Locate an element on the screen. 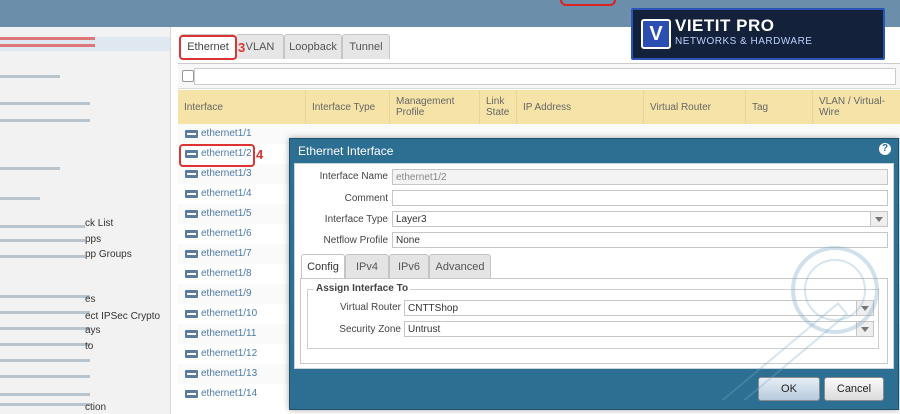  sidebar-item: es is located at coordinates (90, 299).